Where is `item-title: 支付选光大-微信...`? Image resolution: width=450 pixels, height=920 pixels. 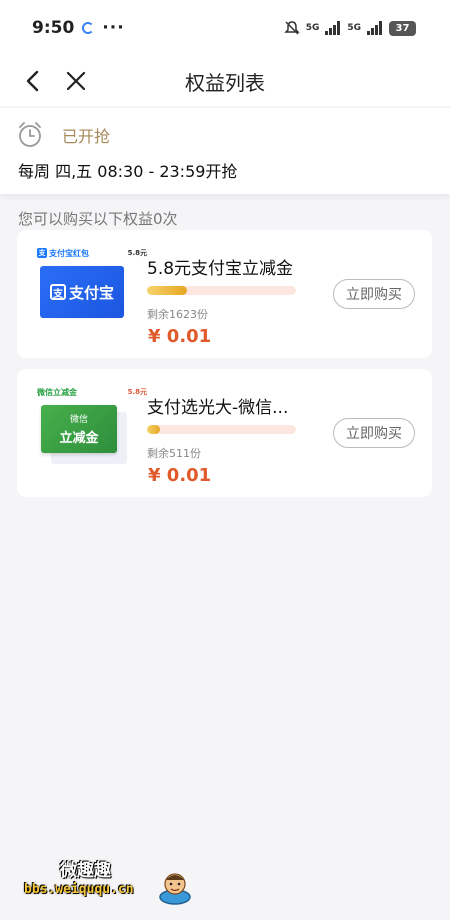 item-title: 支付选光大-微信... is located at coordinates (218, 408).